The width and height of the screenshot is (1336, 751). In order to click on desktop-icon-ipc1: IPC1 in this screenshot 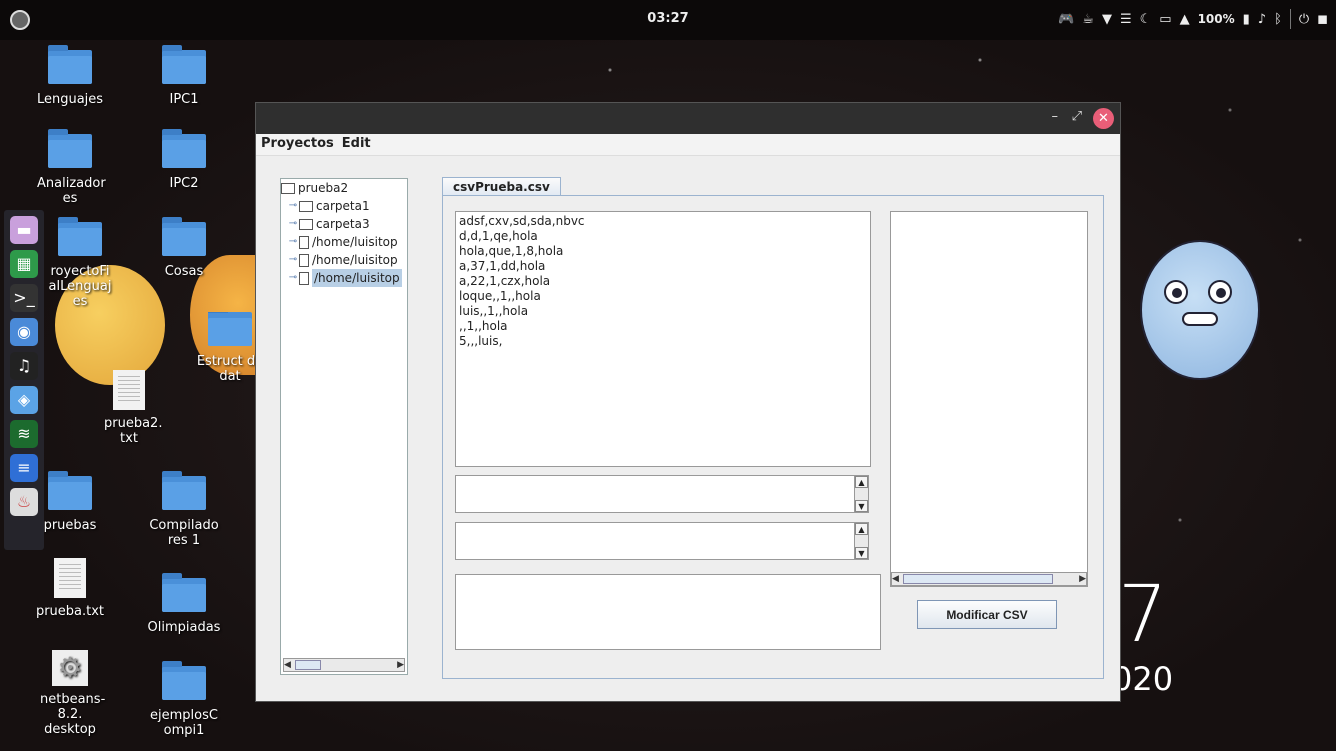, I will do `click(184, 76)`.